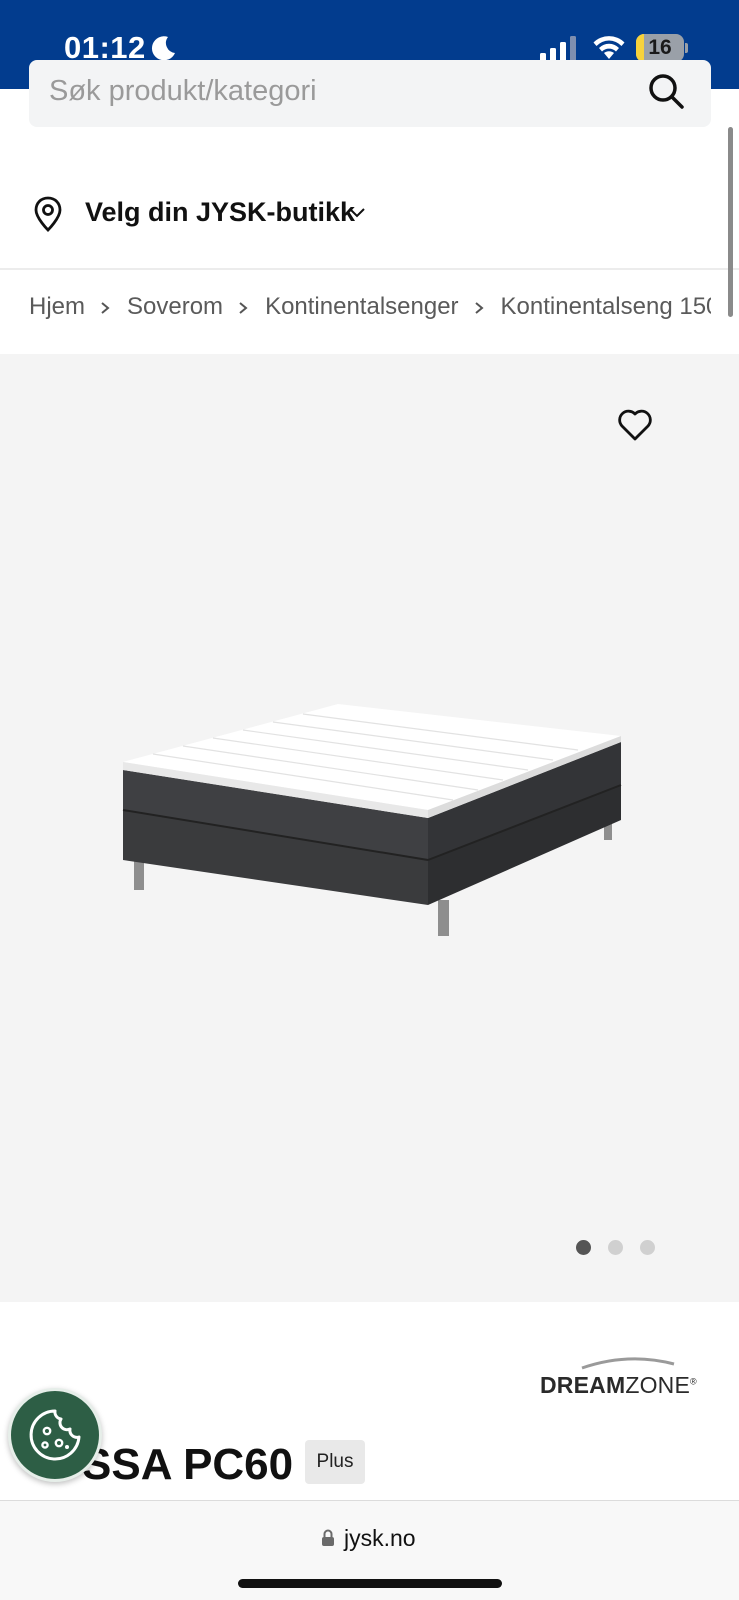 This screenshot has height=1600, width=739. I want to click on wifi-icon, so click(609, 47).